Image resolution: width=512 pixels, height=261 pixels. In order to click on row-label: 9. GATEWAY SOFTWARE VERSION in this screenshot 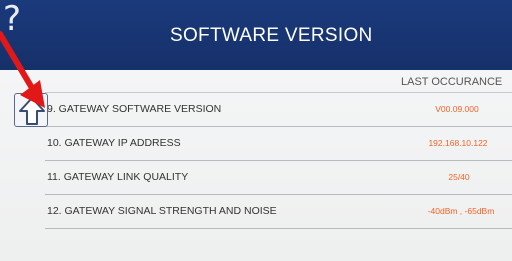, I will do `click(134, 109)`.